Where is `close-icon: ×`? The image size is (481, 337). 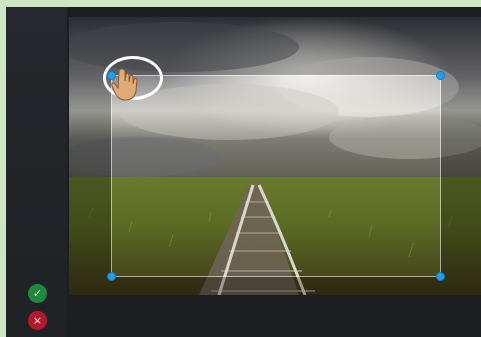 close-icon: × is located at coordinates (37, 320).